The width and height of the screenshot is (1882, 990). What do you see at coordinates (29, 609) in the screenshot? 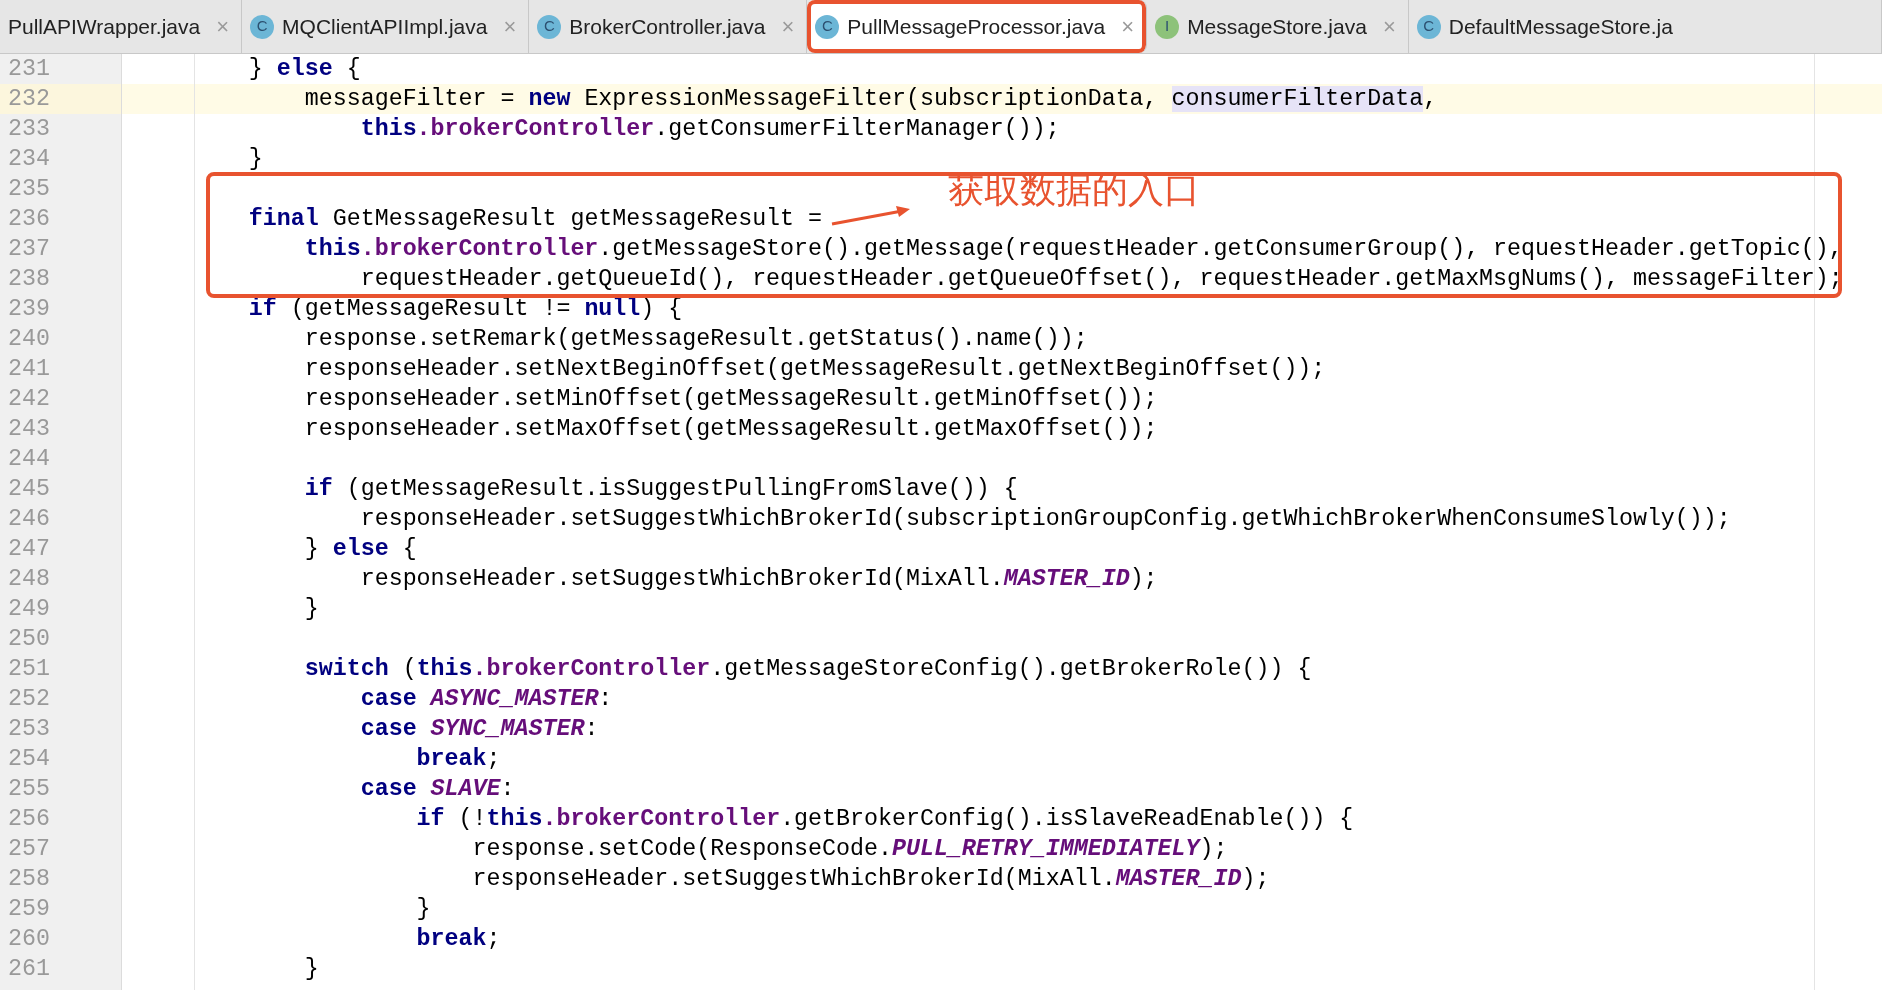
I see `line-number: 249` at bounding box center [29, 609].